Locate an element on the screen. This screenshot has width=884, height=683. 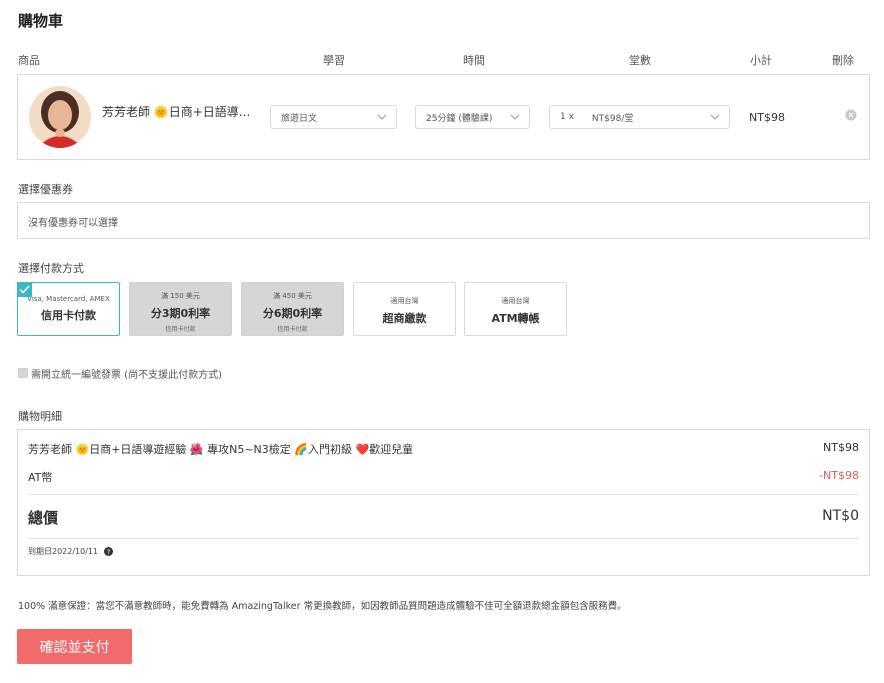
confirm-pay-button: 確認並支付 is located at coordinates (74, 646).